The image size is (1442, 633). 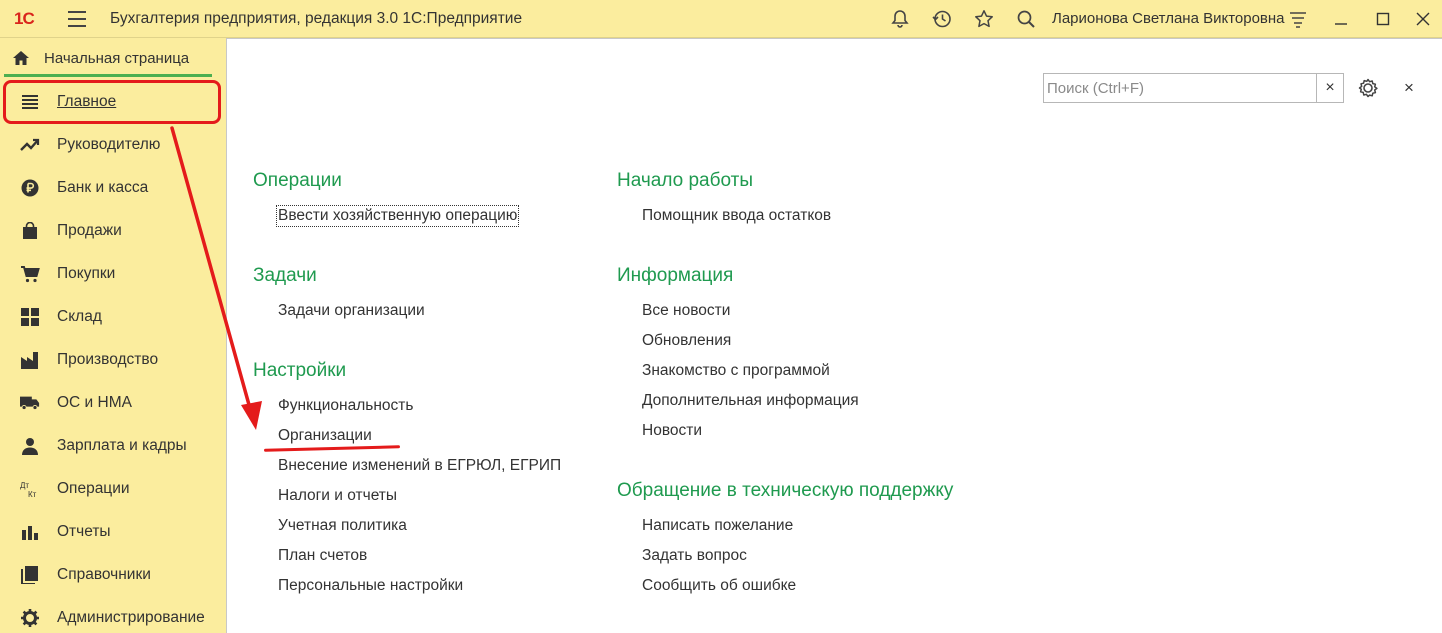 What do you see at coordinates (122, 445) in the screenshot?
I see `sidebar-item-label: Зарплата и кадры` at bounding box center [122, 445].